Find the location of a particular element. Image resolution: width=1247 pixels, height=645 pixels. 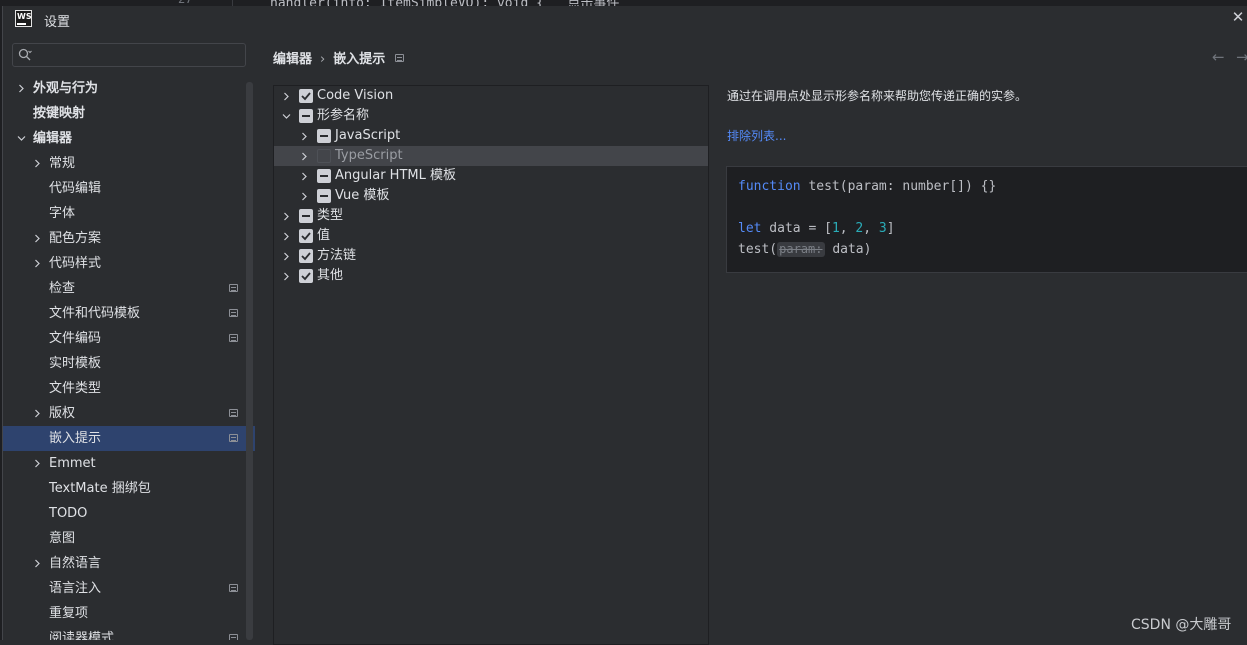

code-number: 1 is located at coordinates (835, 228).